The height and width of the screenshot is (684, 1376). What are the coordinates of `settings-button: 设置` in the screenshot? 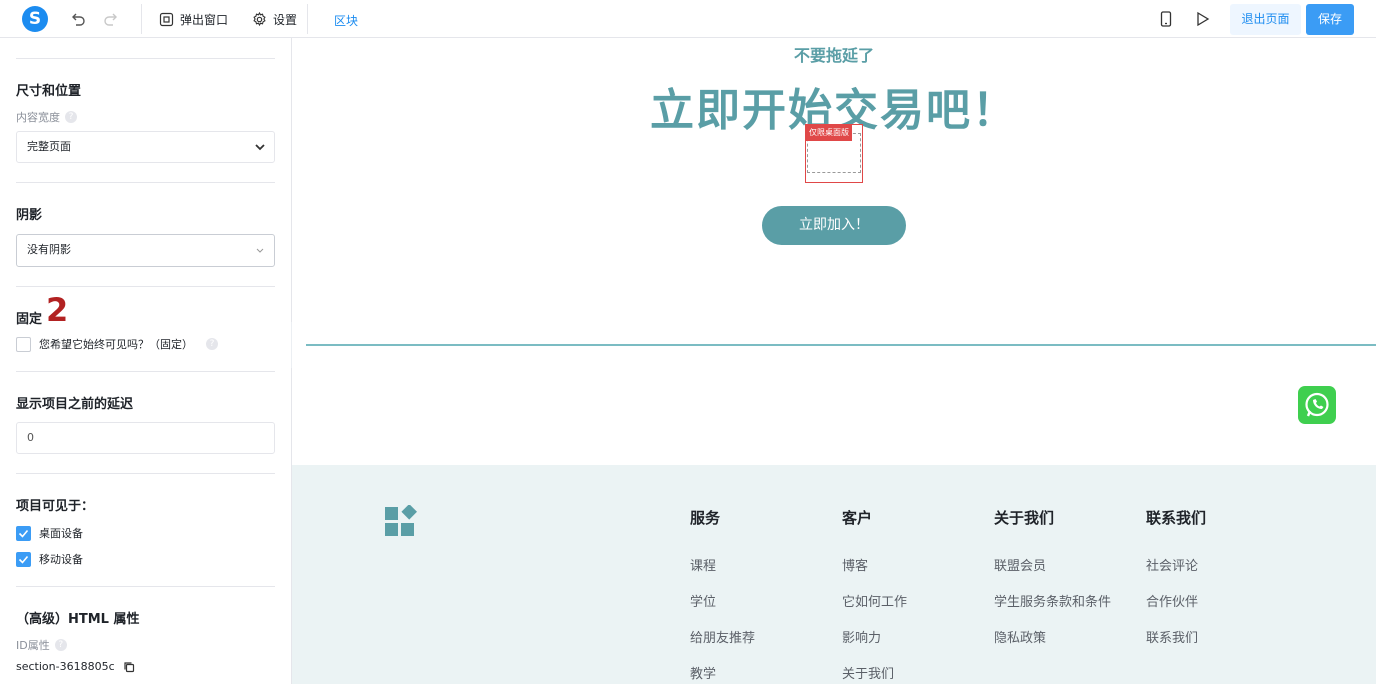 It's located at (274, 19).